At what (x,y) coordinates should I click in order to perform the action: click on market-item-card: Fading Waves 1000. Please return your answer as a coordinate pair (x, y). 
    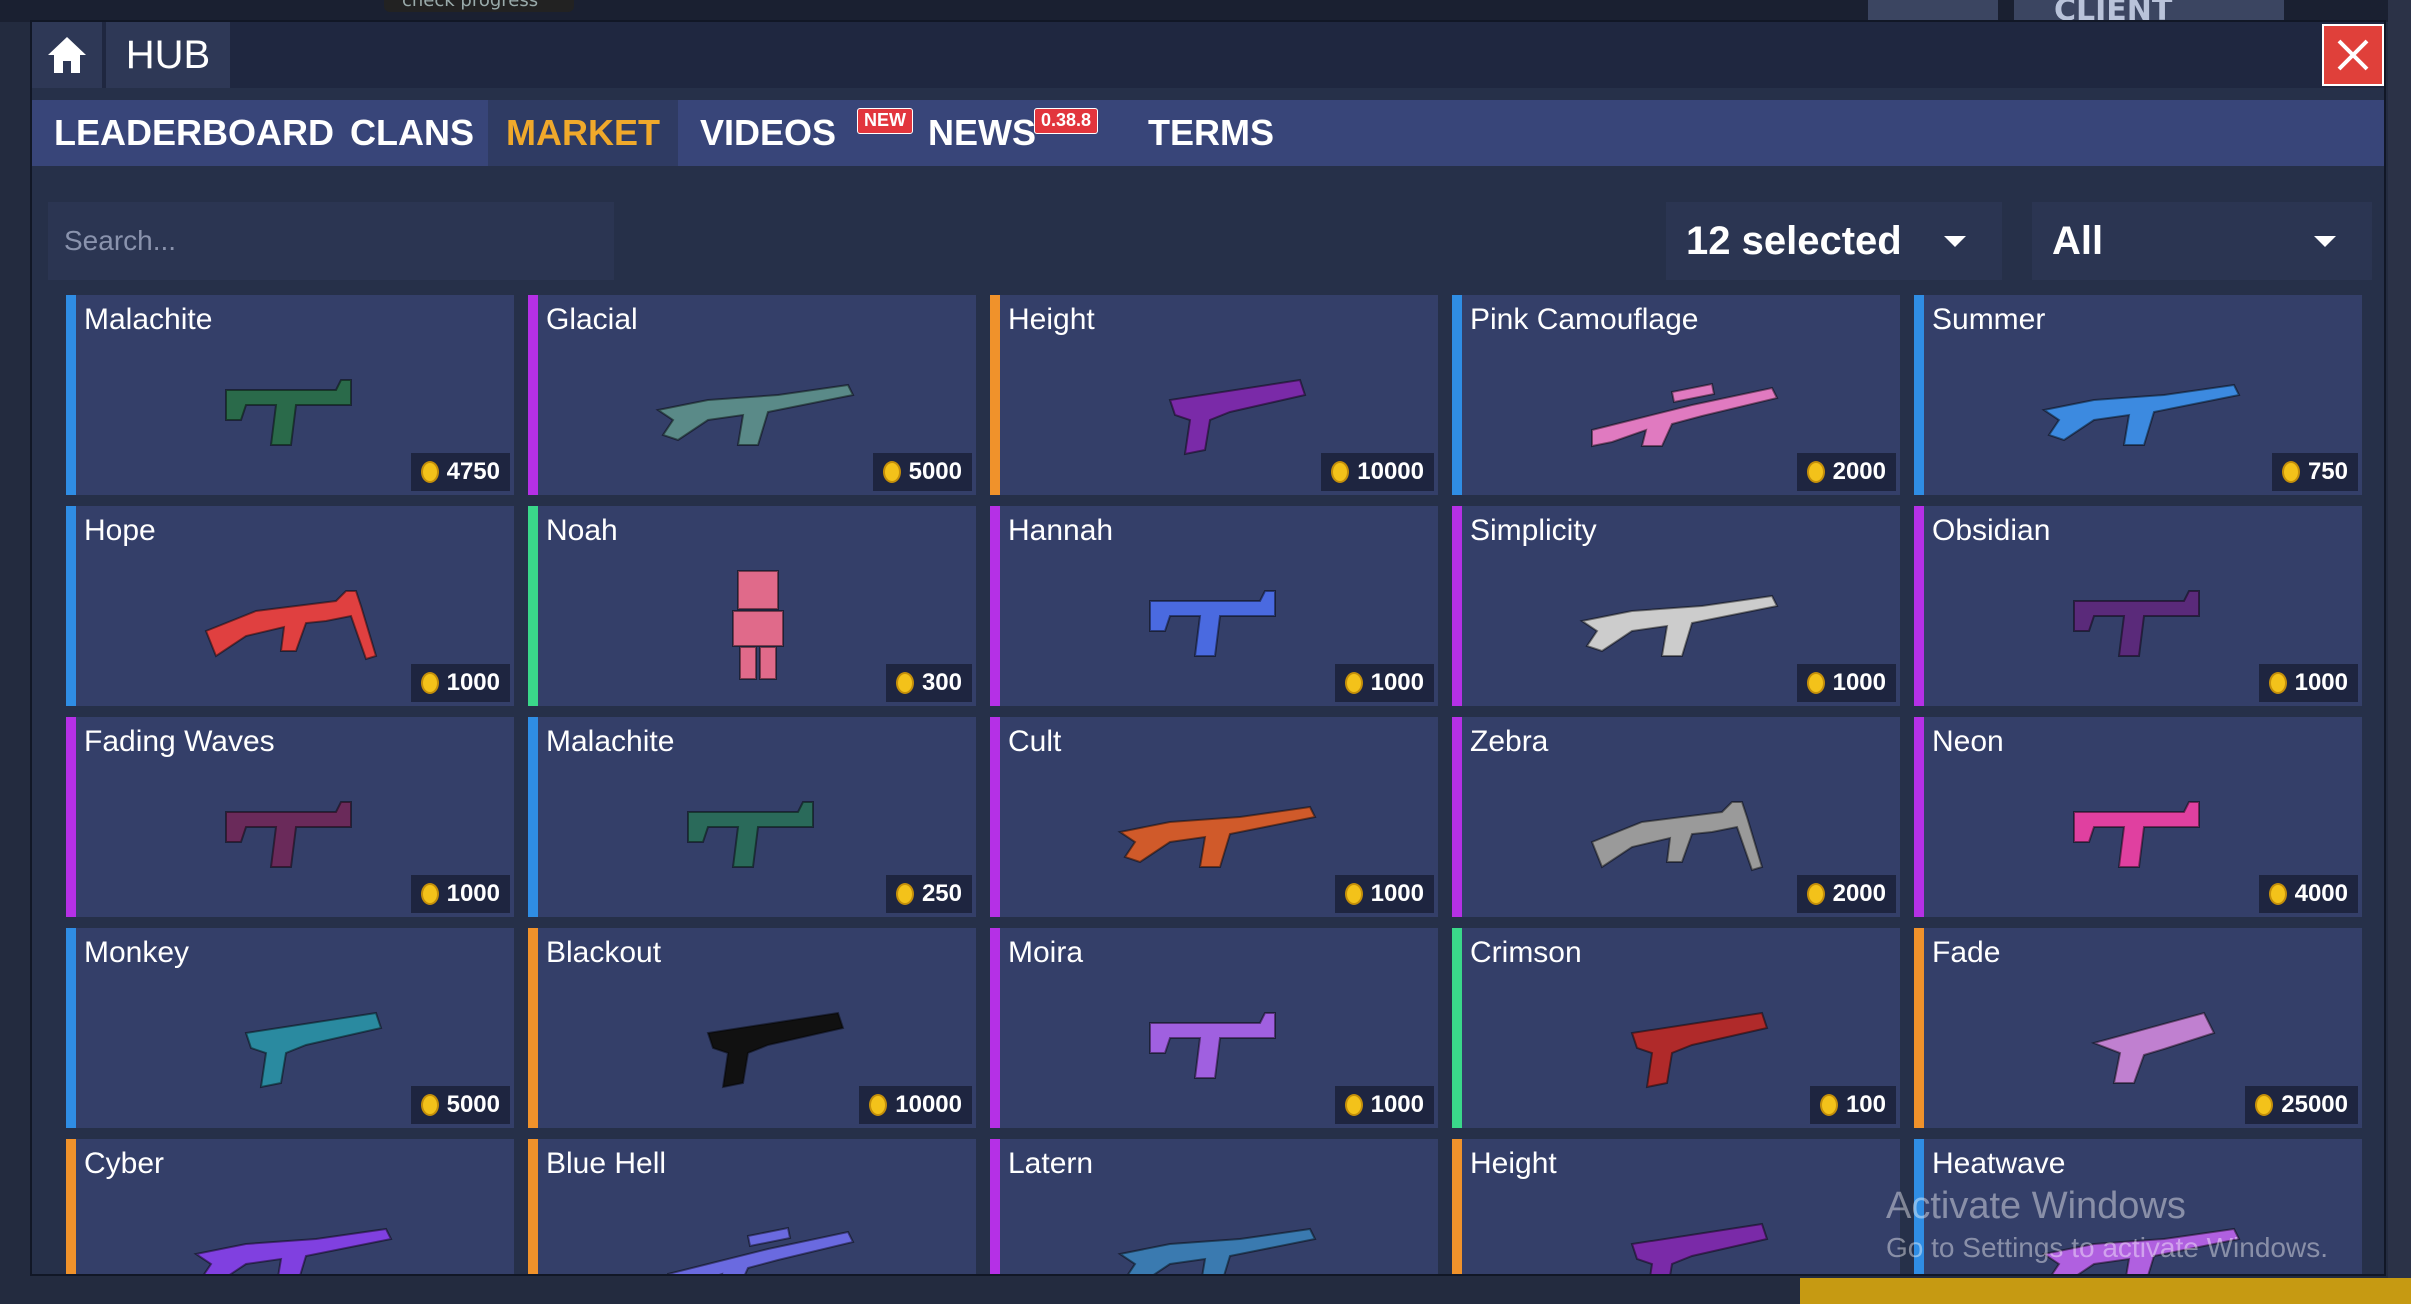
    Looking at the image, I should click on (290, 817).